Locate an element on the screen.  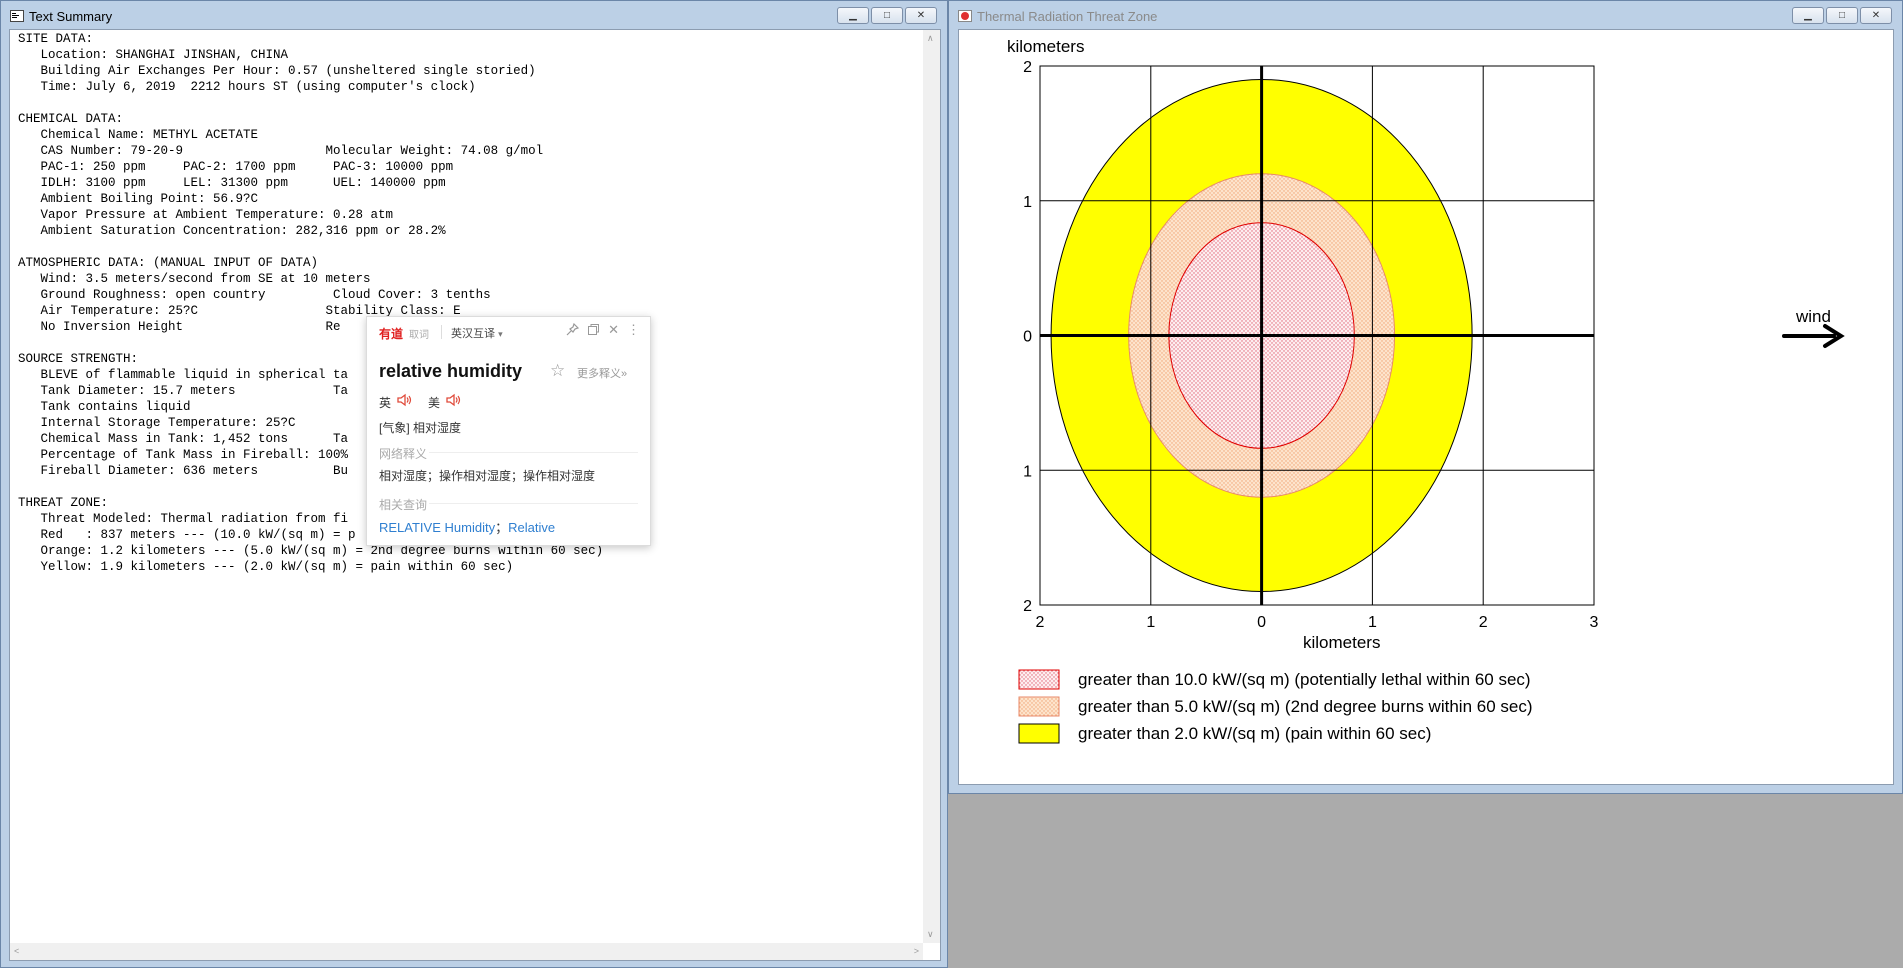
word-capture-label: 取词 is located at coordinates (419, 335).